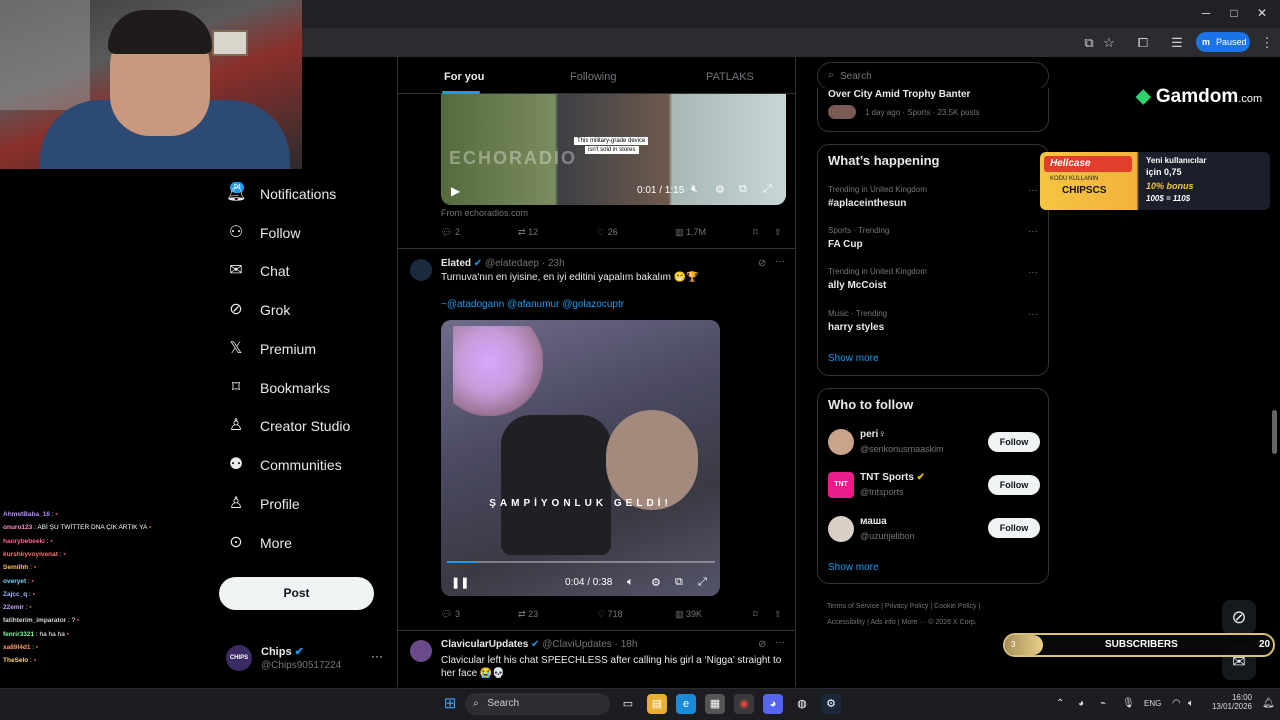  What do you see at coordinates (892, 477) in the screenshot?
I see `user-name: TNT Sports ✔` at bounding box center [892, 477].